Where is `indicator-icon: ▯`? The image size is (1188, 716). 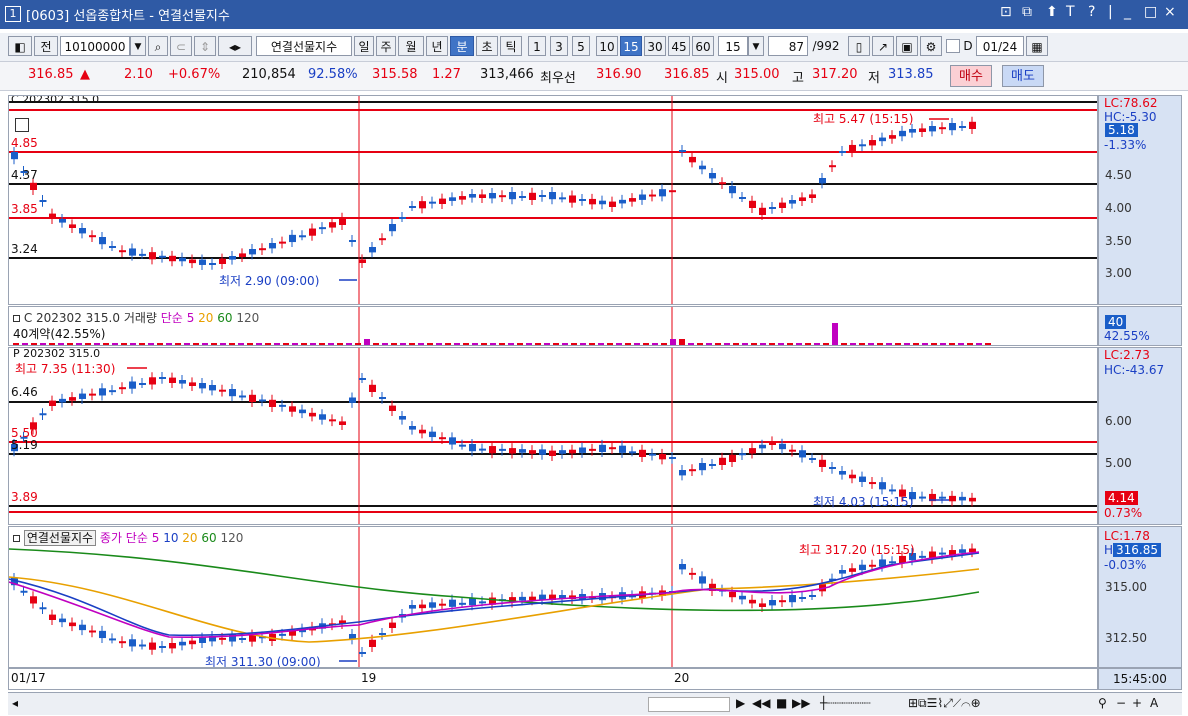
indicator-icon: ▯ is located at coordinates (859, 46).